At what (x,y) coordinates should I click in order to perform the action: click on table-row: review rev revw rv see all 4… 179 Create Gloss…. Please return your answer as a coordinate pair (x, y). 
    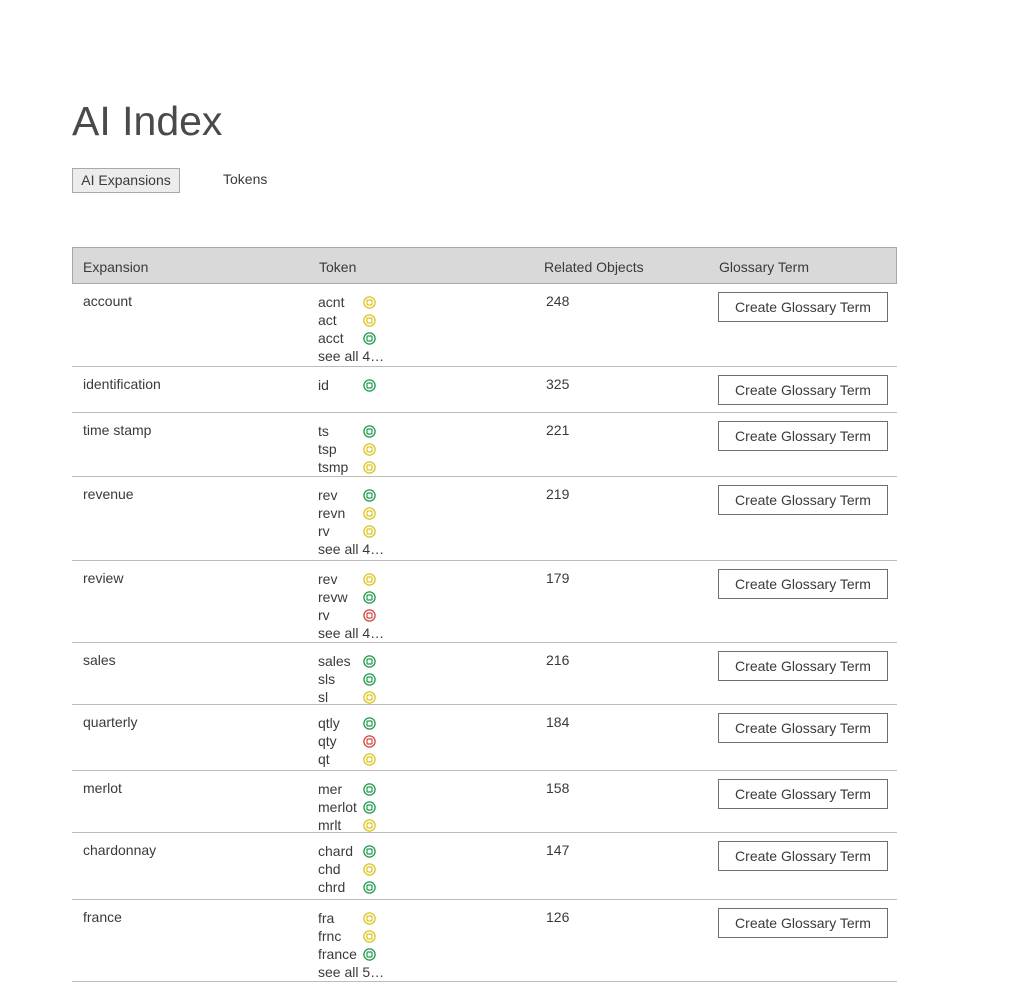
    Looking at the image, I should click on (484, 602).